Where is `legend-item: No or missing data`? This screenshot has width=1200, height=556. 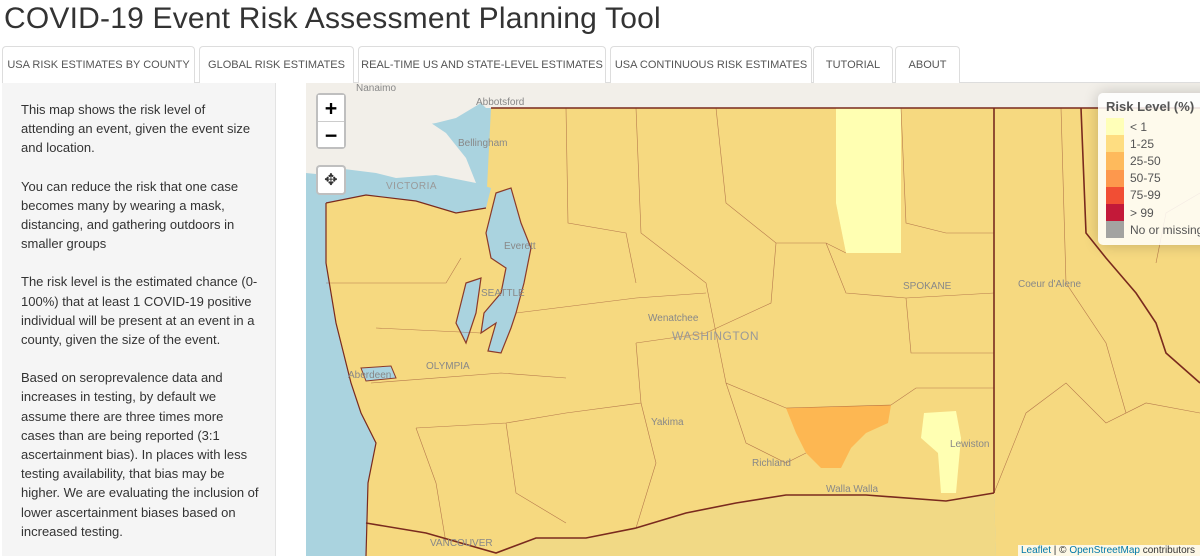
legend-item: No or missing data is located at coordinates (1153, 230).